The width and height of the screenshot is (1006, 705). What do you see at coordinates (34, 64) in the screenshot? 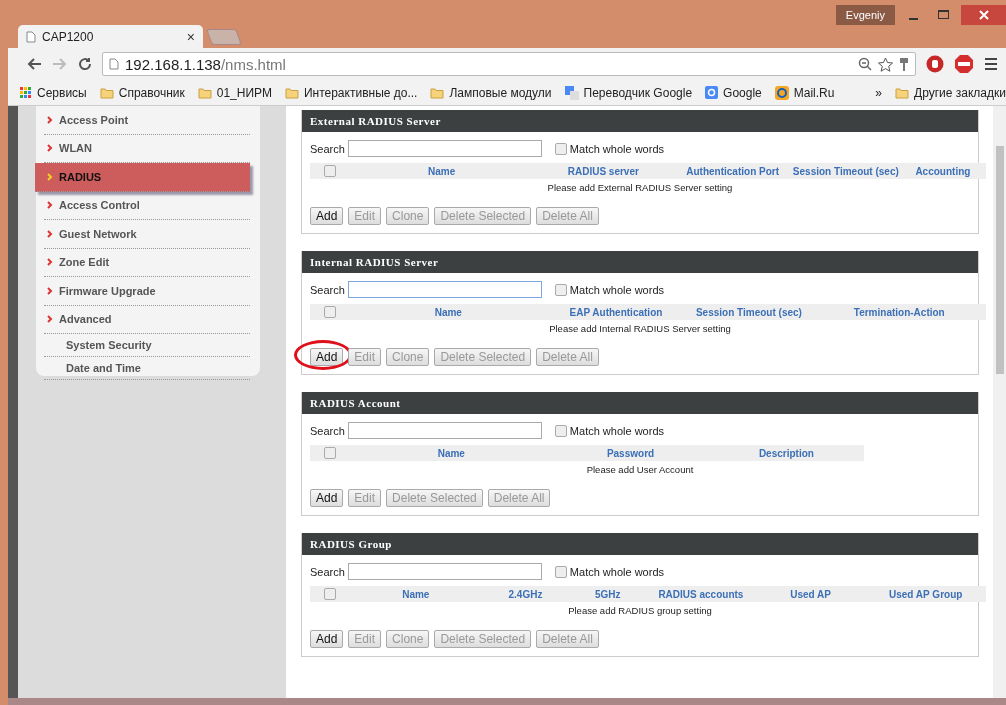
I see `back-icon` at bounding box center [34, 64].